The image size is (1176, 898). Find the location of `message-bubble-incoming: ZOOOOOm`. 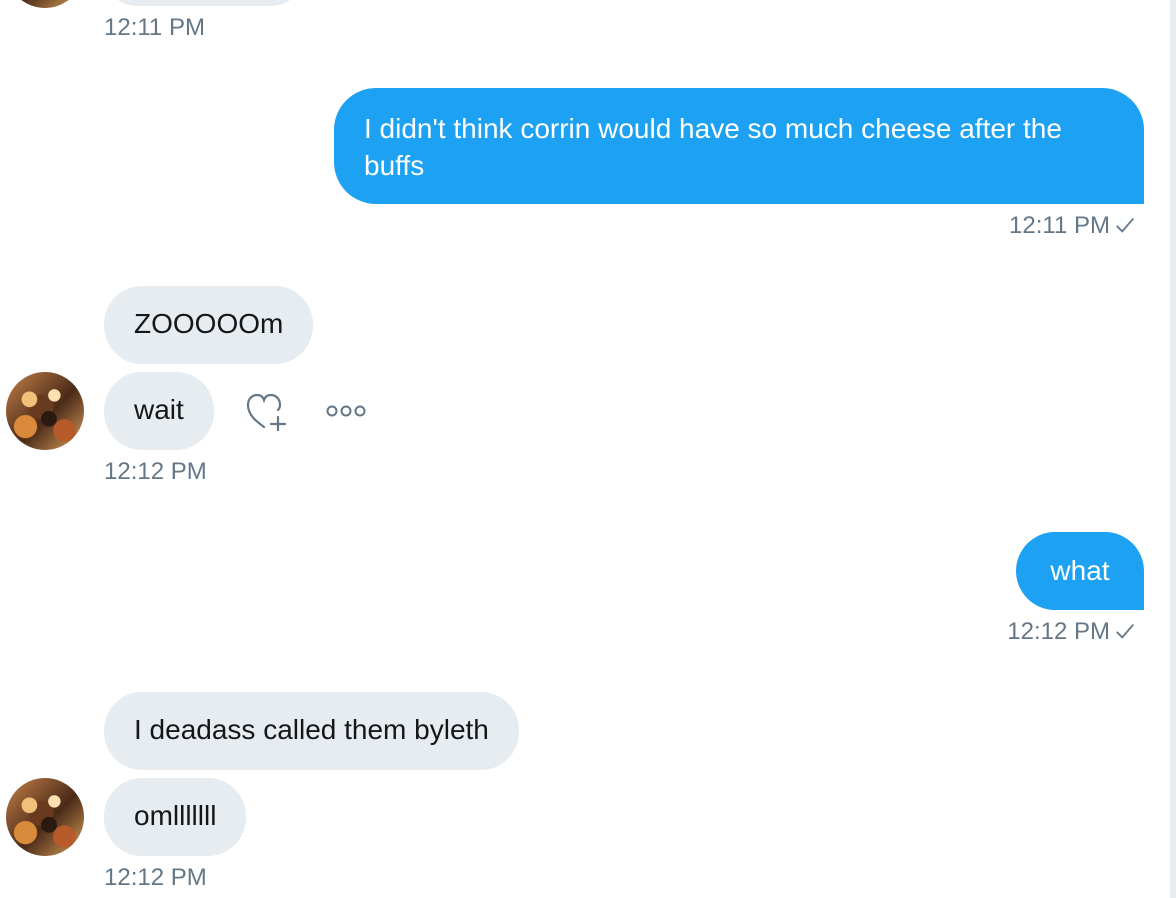

message-bubble-incoming: ZOOOOOm is located at coordinates (209, 325).